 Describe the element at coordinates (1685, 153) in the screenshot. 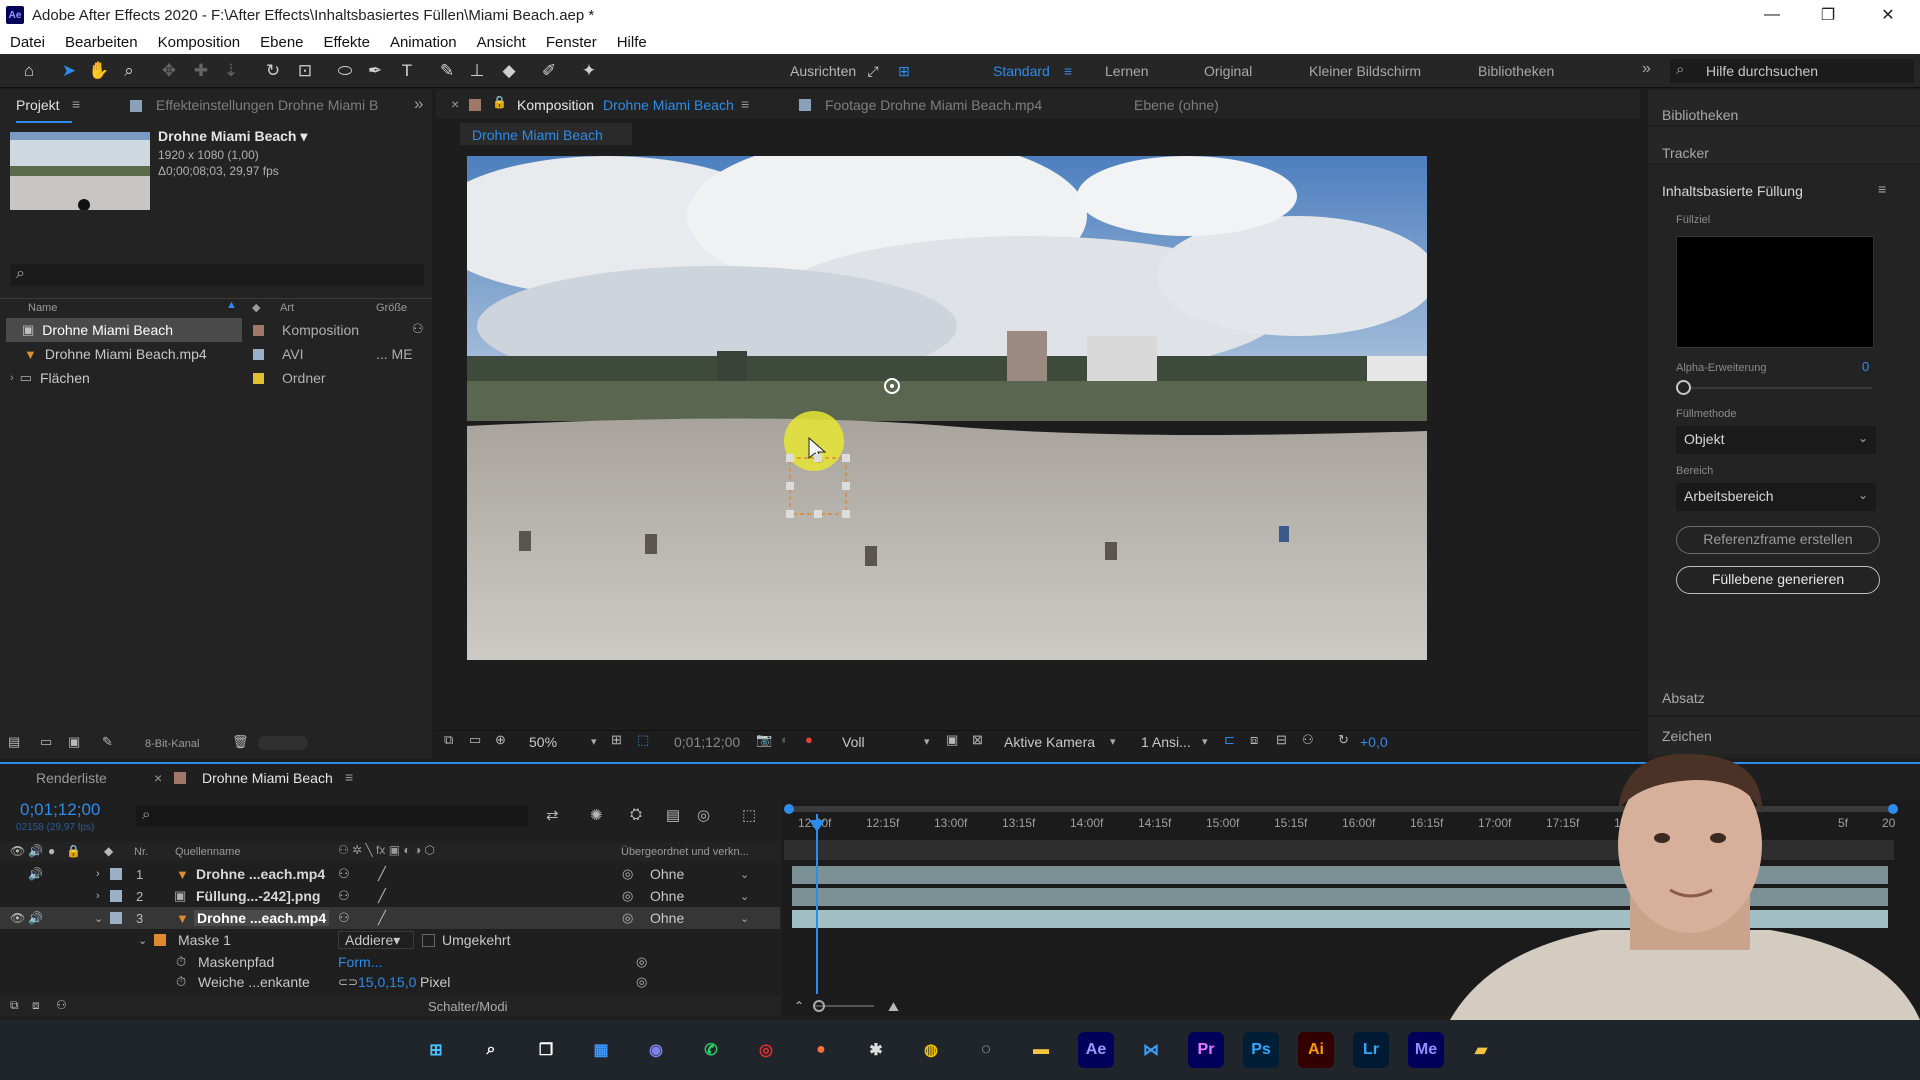

I see `tracker-panel-header: Tracker` at that location.